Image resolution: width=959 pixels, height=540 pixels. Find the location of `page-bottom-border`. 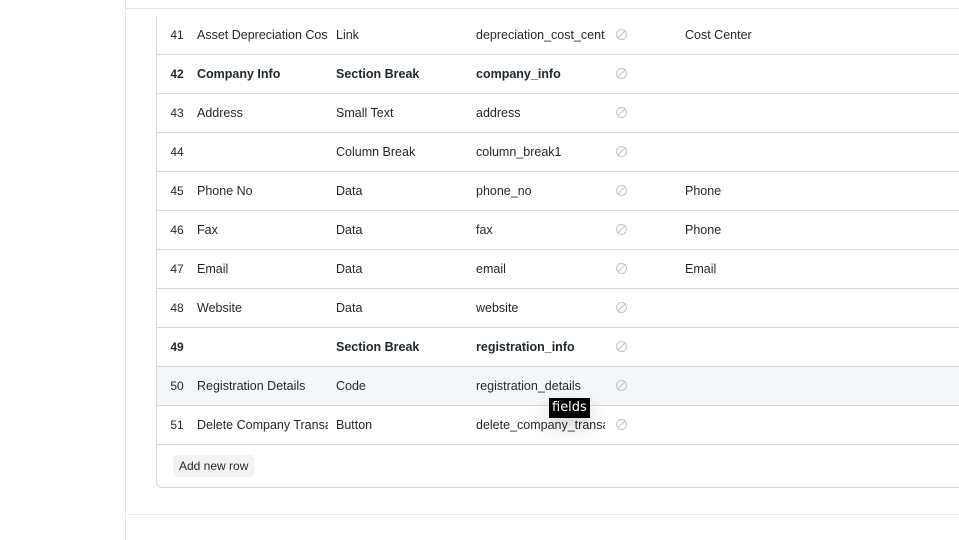

page-bottom-border is located at coordinates (542, 514).